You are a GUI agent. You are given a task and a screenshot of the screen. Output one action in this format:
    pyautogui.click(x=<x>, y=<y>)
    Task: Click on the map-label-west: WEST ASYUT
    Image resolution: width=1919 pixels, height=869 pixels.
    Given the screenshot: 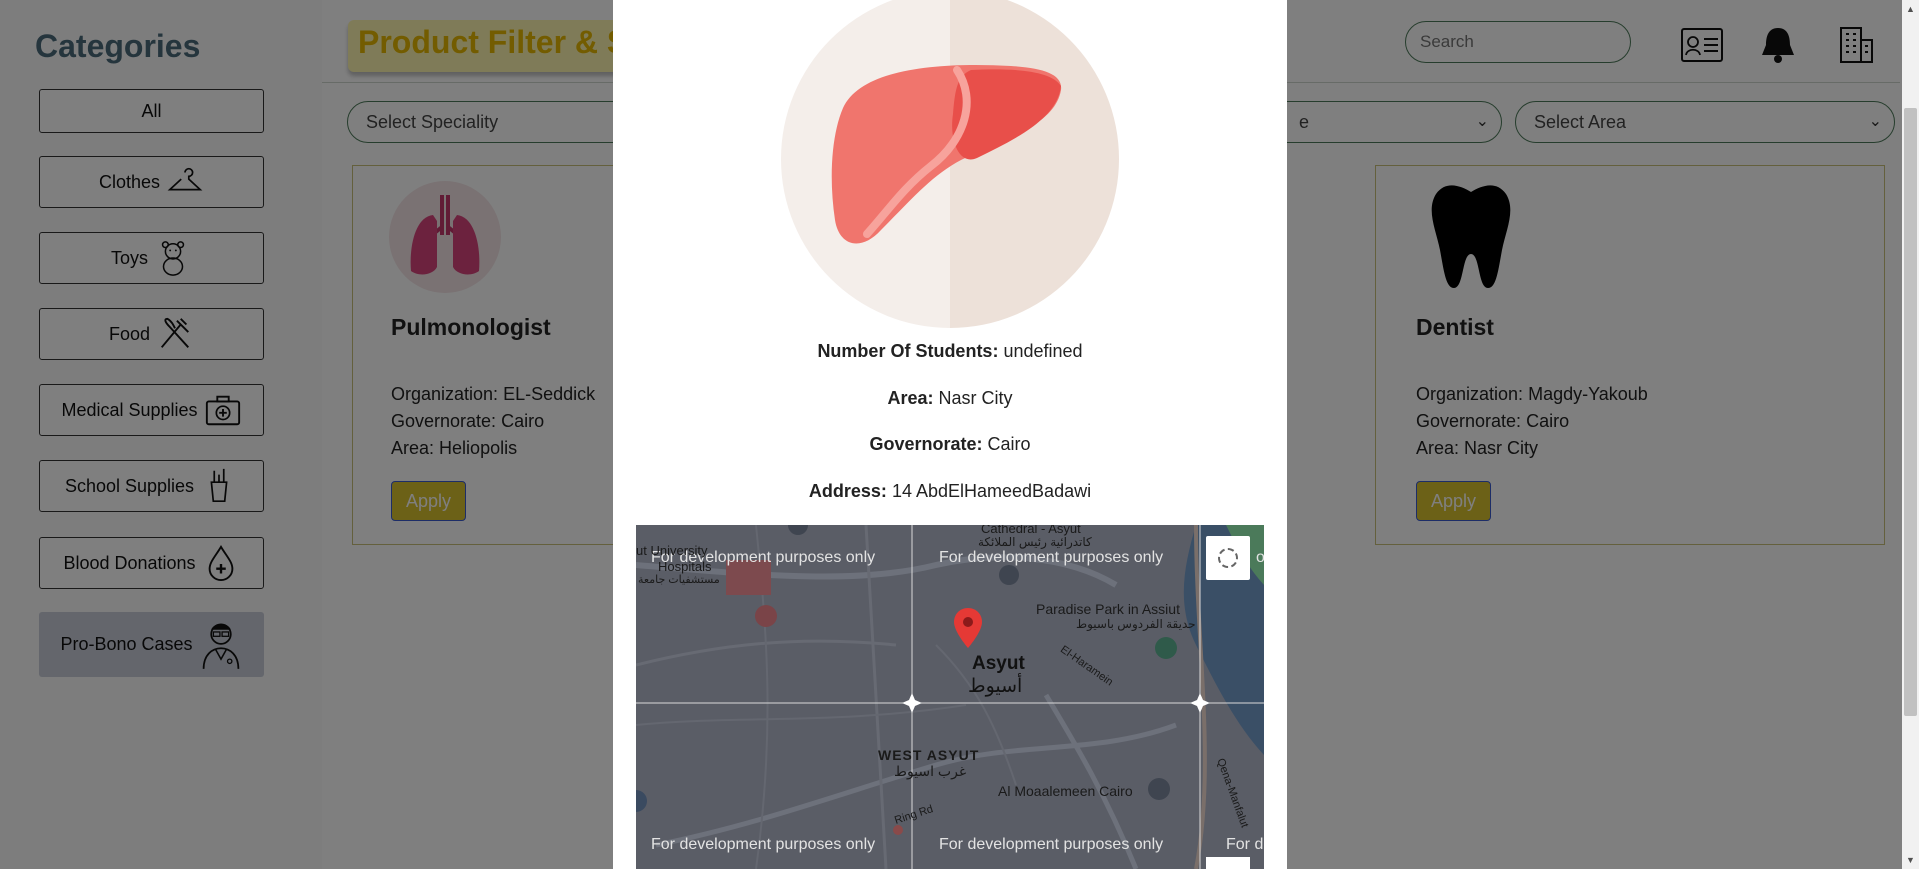 What is the action you would take?
    pyautogui.click(x=929, y=755)
    